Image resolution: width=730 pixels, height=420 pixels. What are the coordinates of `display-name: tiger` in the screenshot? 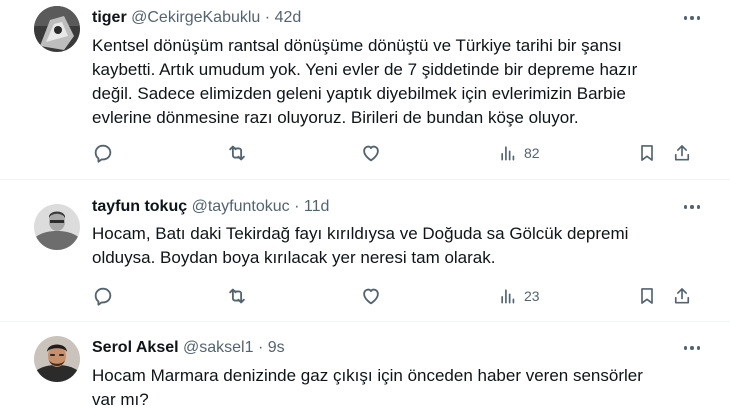 It's located at (109, 17).